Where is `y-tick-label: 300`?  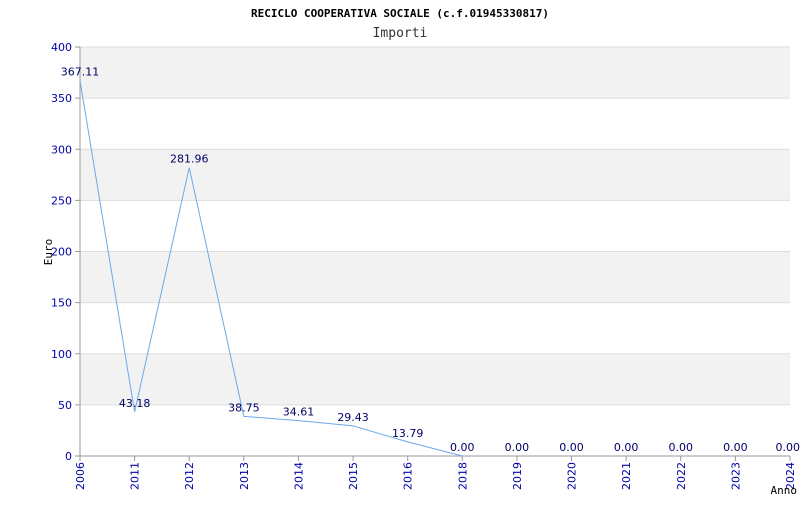 y-tick-label: 300 is located at coordinates (61, 149).